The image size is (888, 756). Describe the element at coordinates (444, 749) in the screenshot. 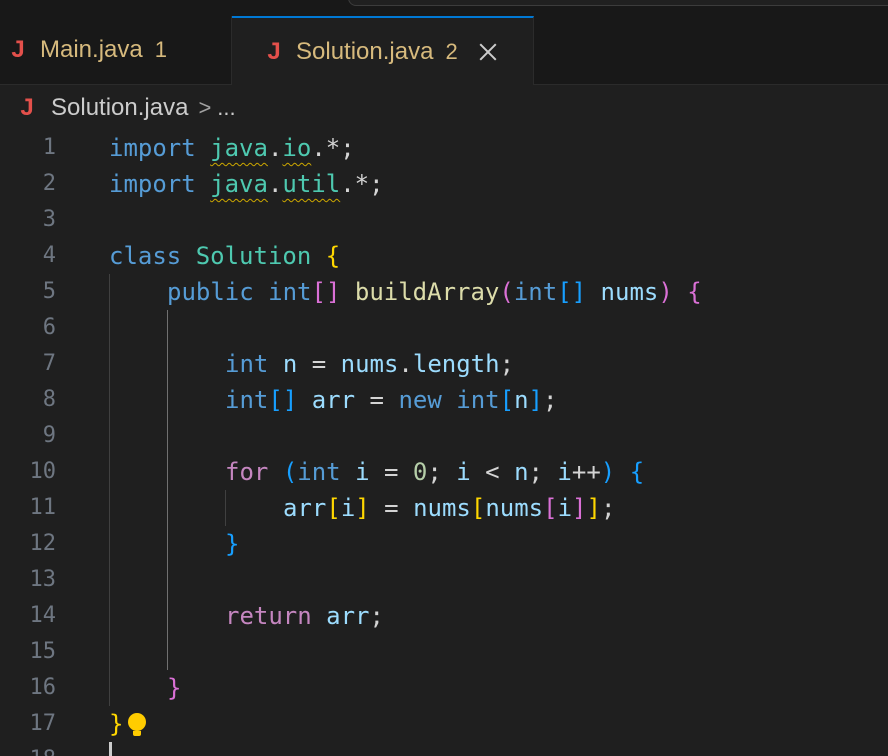

I see `code-line: 18` at that location.